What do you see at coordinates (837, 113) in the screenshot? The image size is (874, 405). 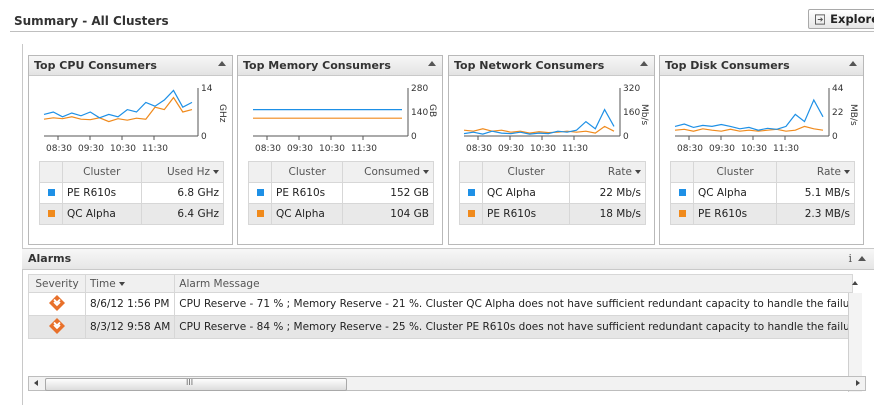 I see `y-tick-label: 22` at bounding box center [837, 113].